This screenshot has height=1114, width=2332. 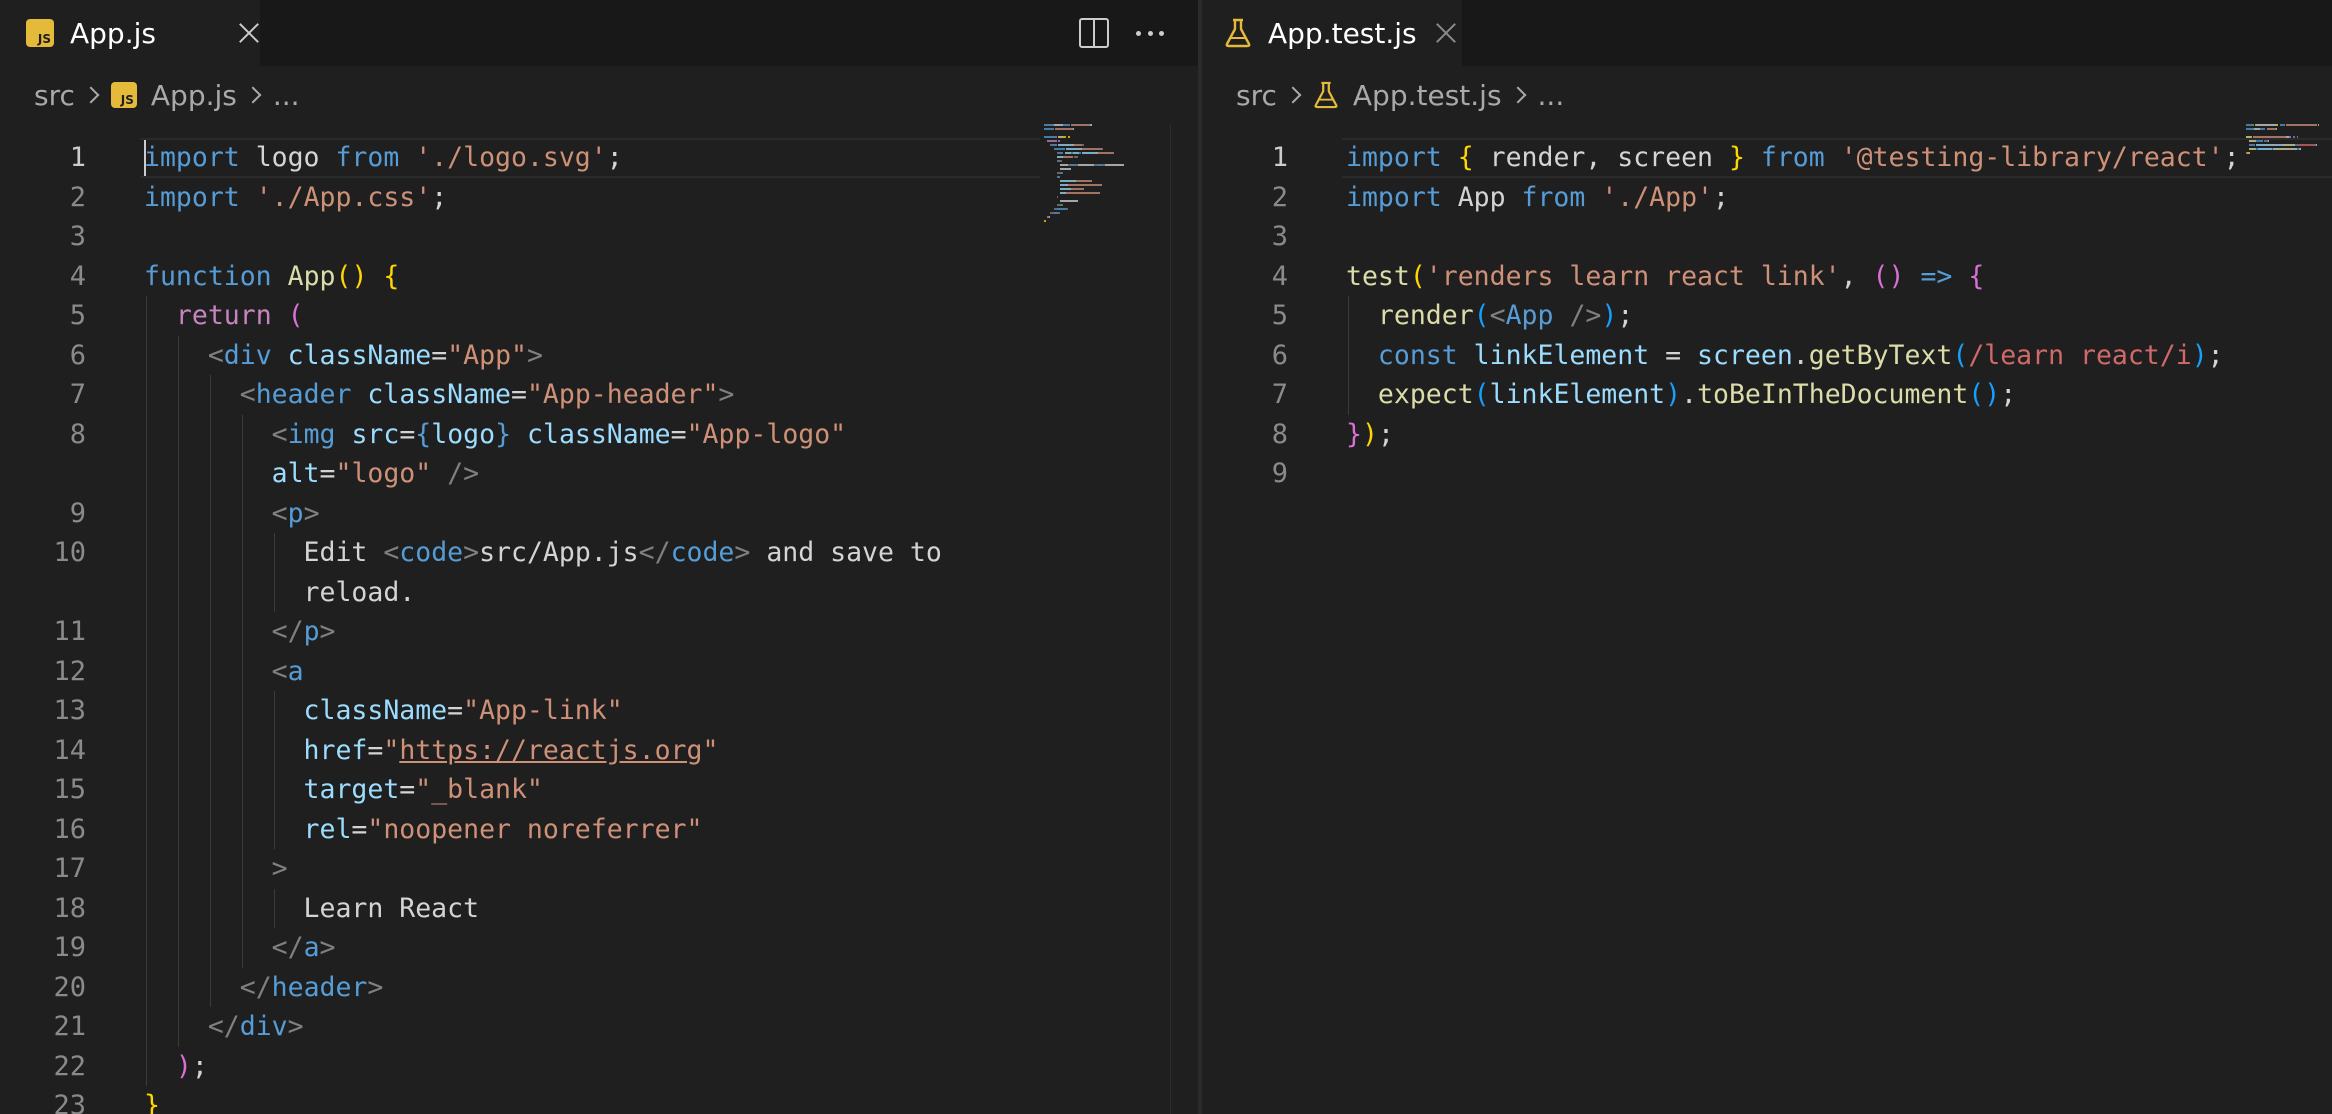 I want to click on tab-app-test-js: App.test.js, so click(x=1332, y=33).